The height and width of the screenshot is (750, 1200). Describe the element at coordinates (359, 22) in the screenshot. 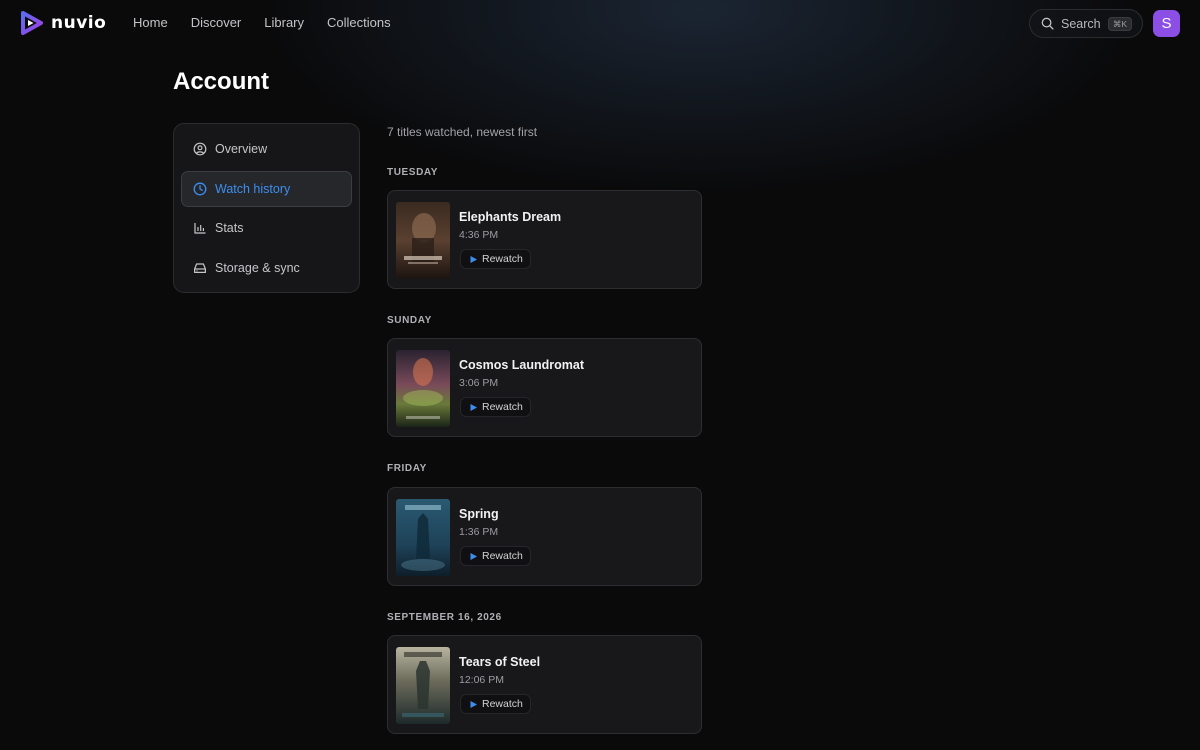

I see `nav-collections: Collections` at that location.